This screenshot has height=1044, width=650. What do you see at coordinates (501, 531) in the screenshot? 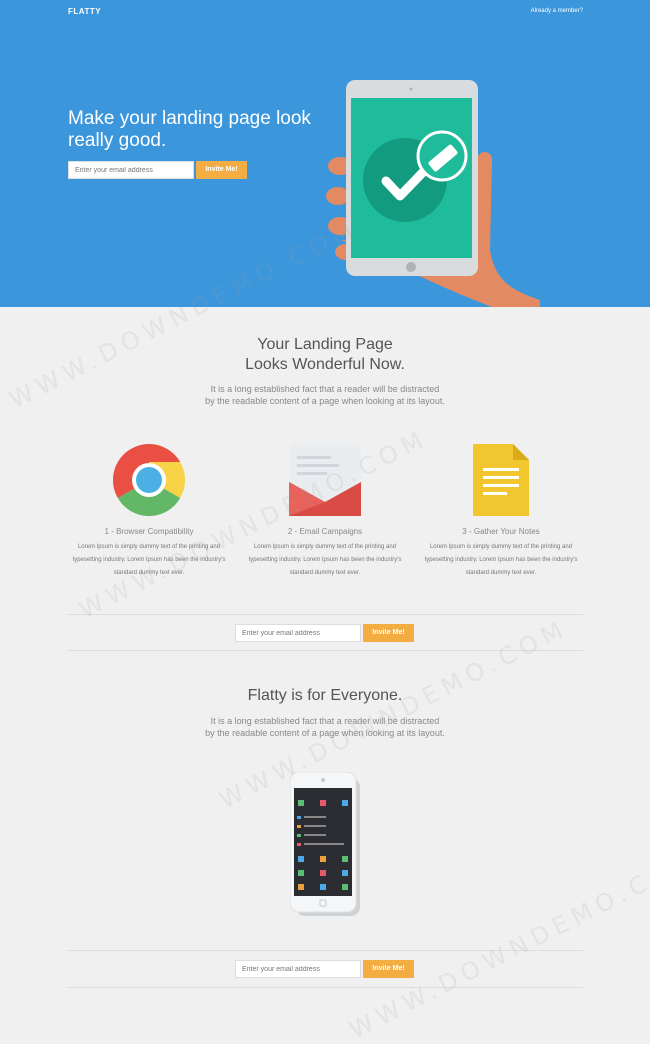
I see `feature-title: 3 - Gather Your Notes` at bounding box center [501, 531].